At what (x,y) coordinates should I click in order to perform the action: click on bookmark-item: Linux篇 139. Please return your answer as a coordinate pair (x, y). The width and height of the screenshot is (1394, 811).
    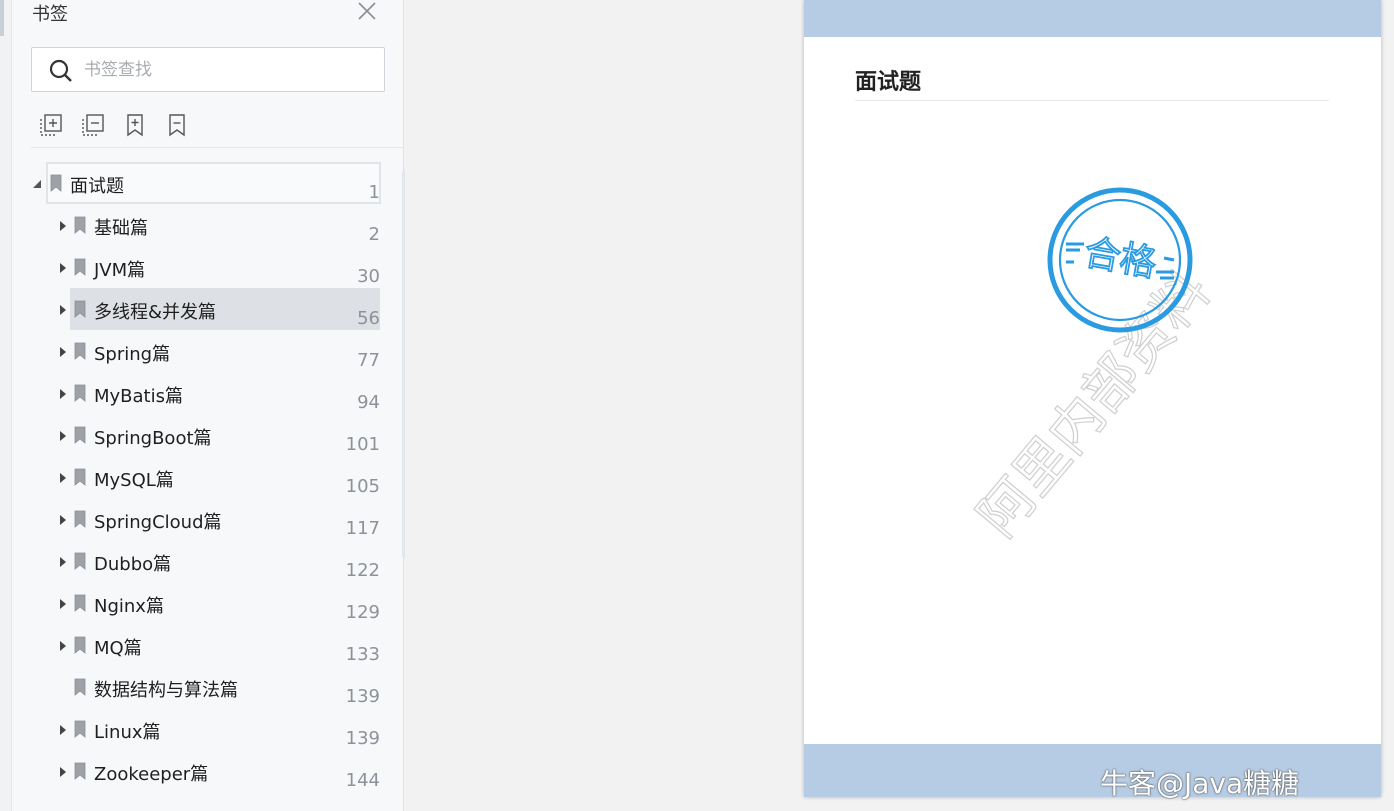
    Looking at the image, I should click on (202, 729).